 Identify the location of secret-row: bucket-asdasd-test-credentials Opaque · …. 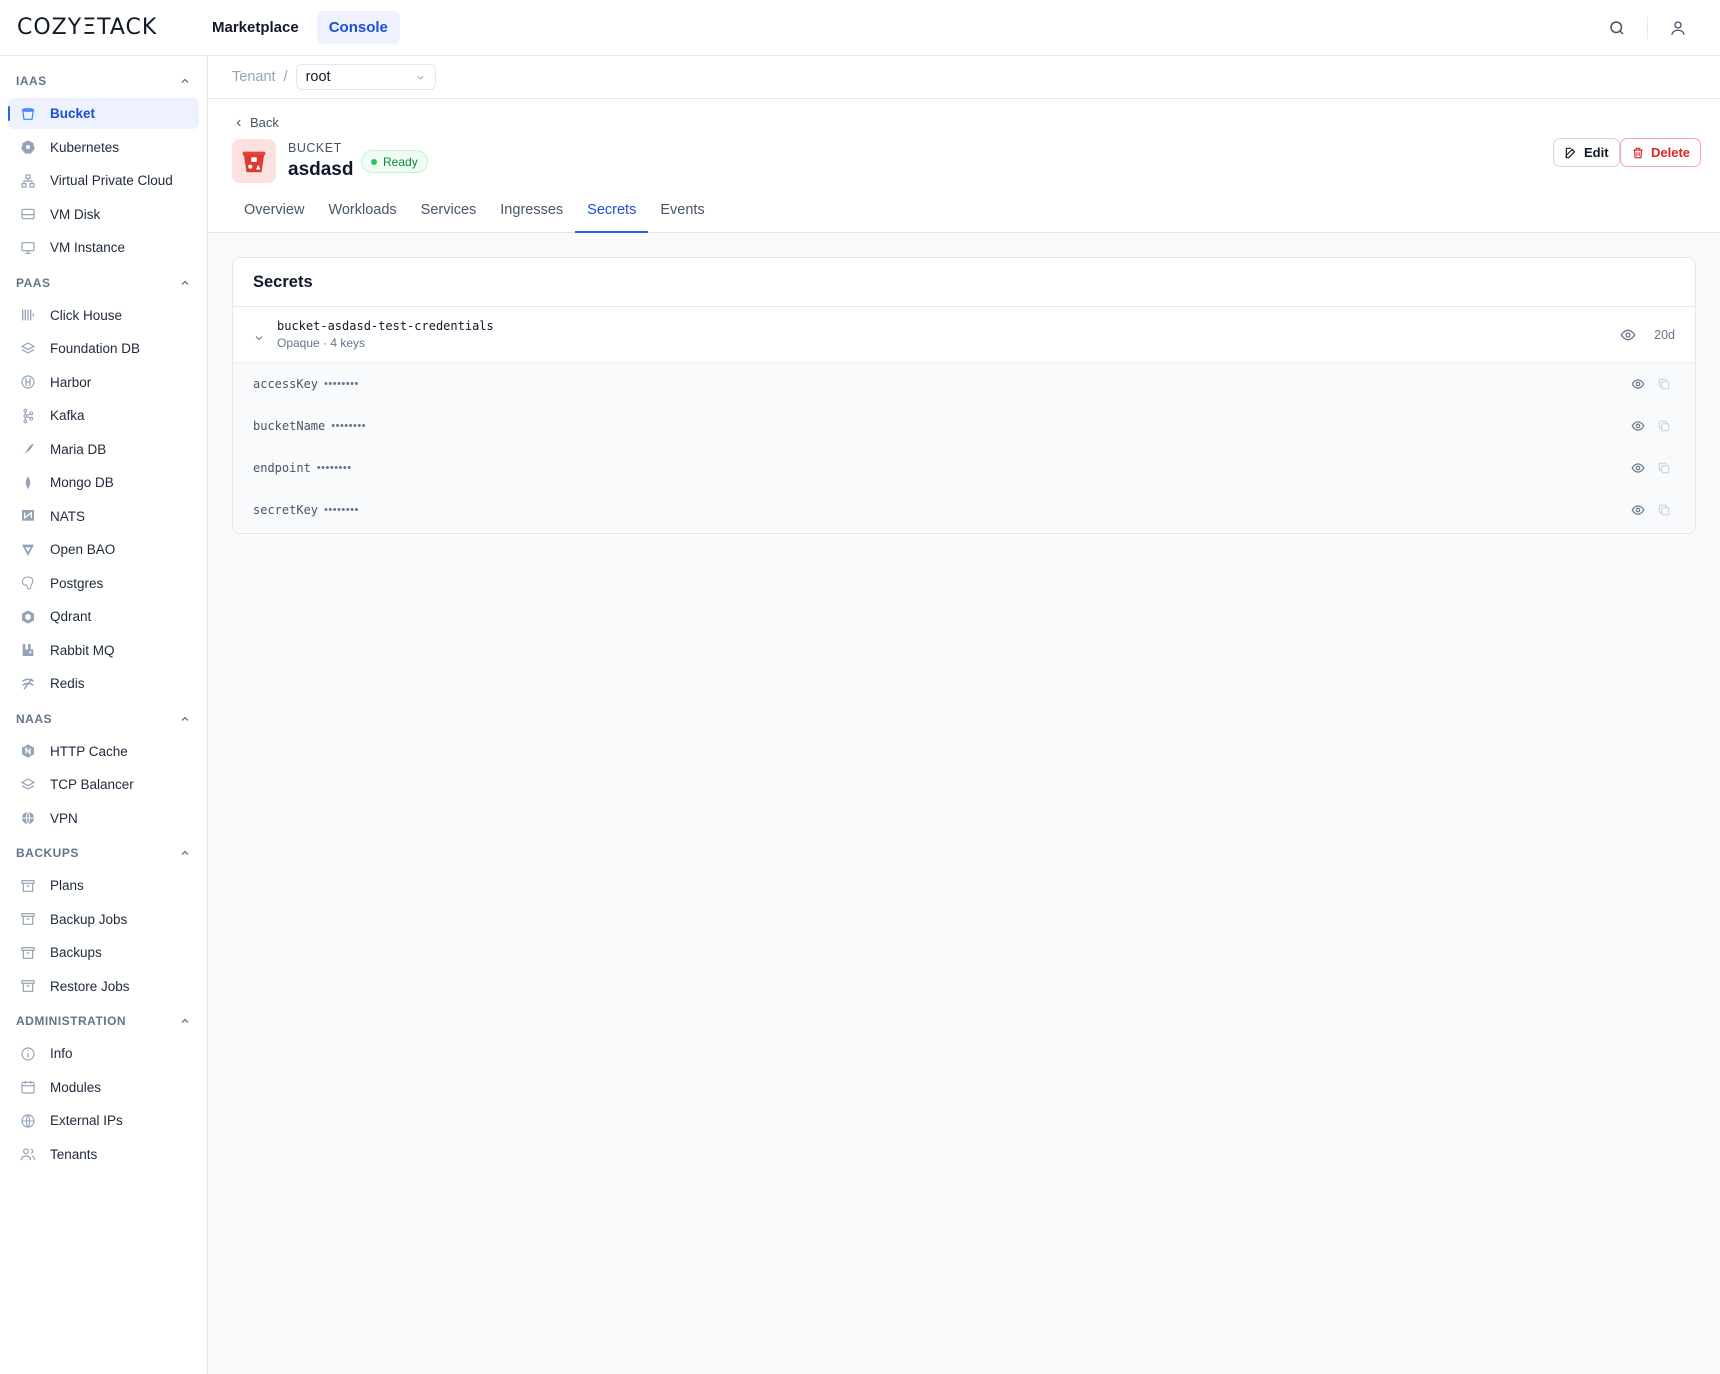
(964, 335).